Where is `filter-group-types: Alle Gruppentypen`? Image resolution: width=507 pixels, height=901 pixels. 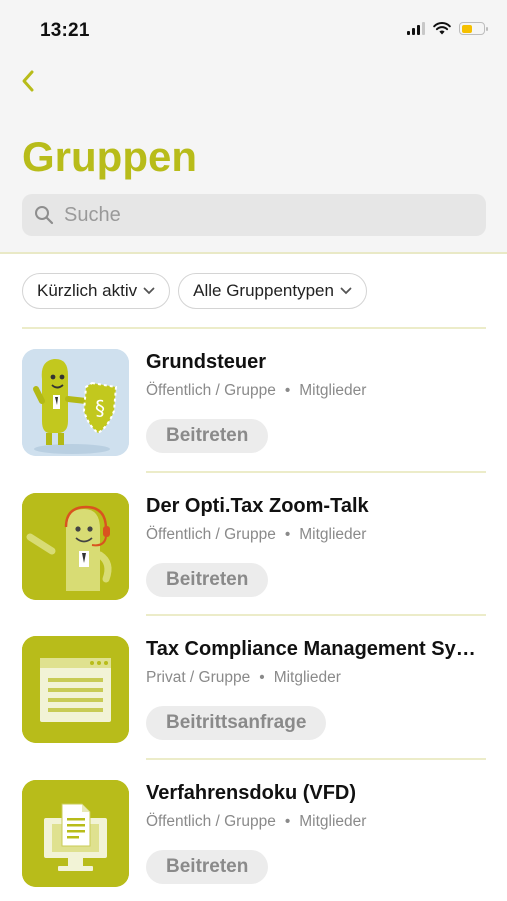 filter-group-types: Alle Gruppentypen is located at coordinates (272, 291).